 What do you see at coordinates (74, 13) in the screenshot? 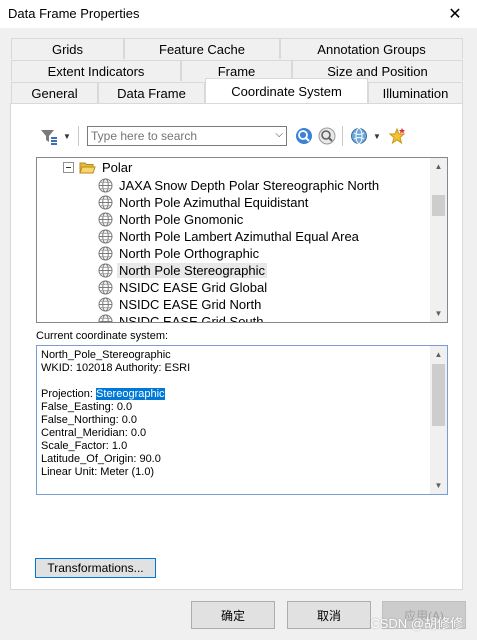
I see `window-title: Data Frame Properties` at bounding box center [74, 13].